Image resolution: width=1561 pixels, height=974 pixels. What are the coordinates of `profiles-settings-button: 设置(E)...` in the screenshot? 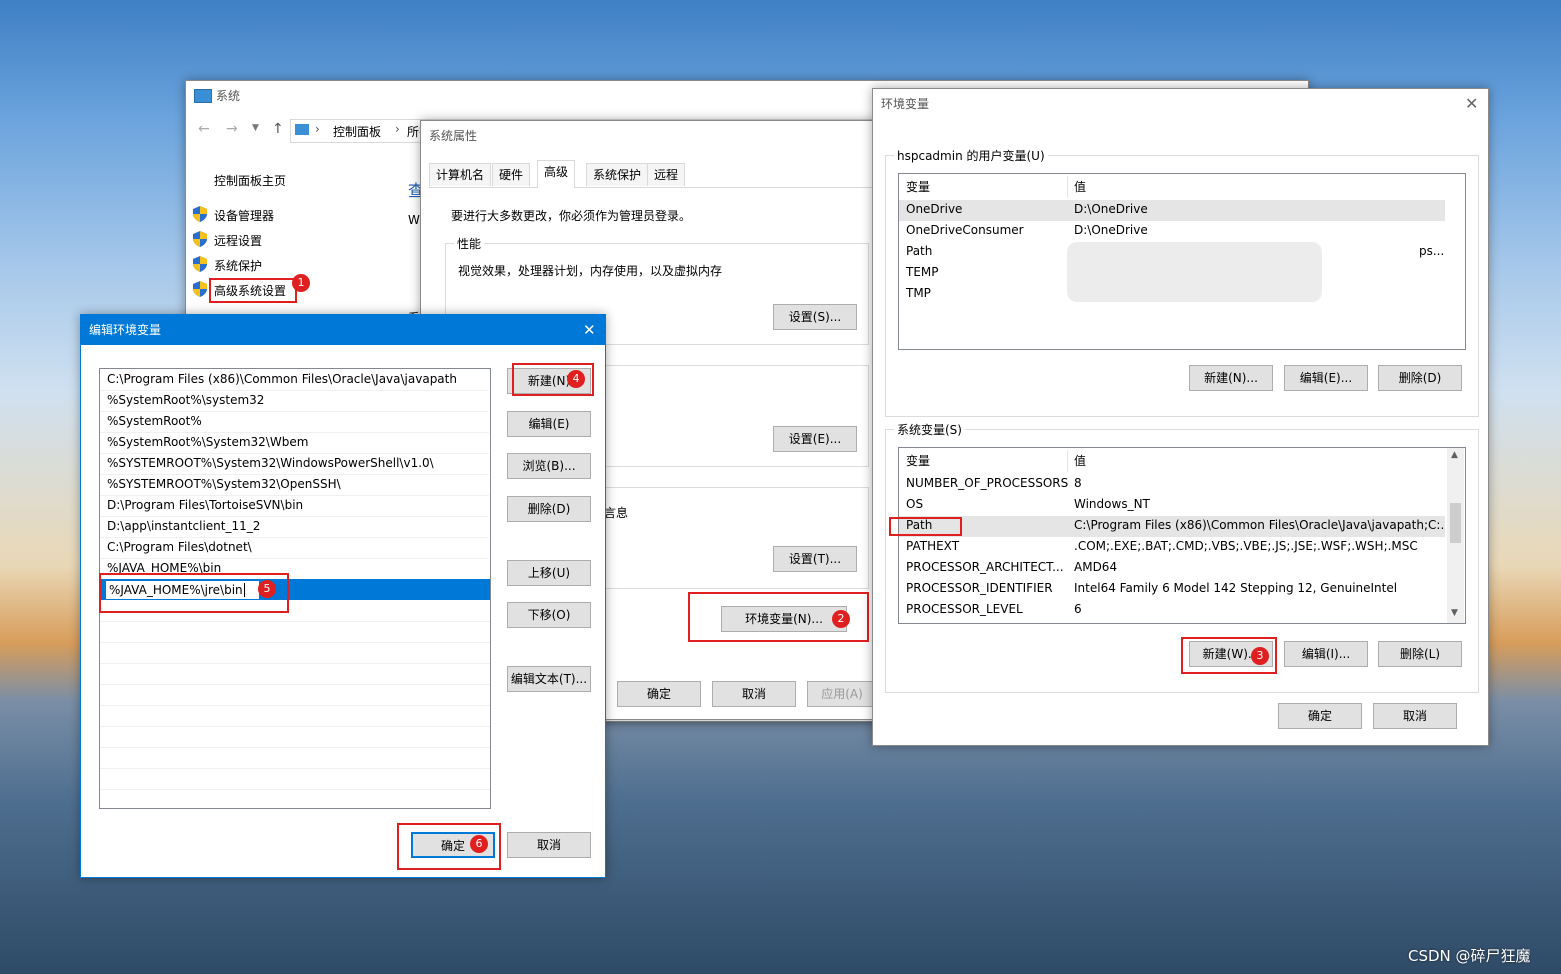 It's located at (815, 439).